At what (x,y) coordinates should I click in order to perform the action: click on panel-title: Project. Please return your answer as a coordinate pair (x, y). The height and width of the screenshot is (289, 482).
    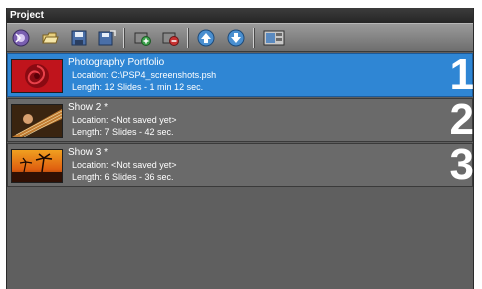
    Looking at the image, I should click on (240, 15).